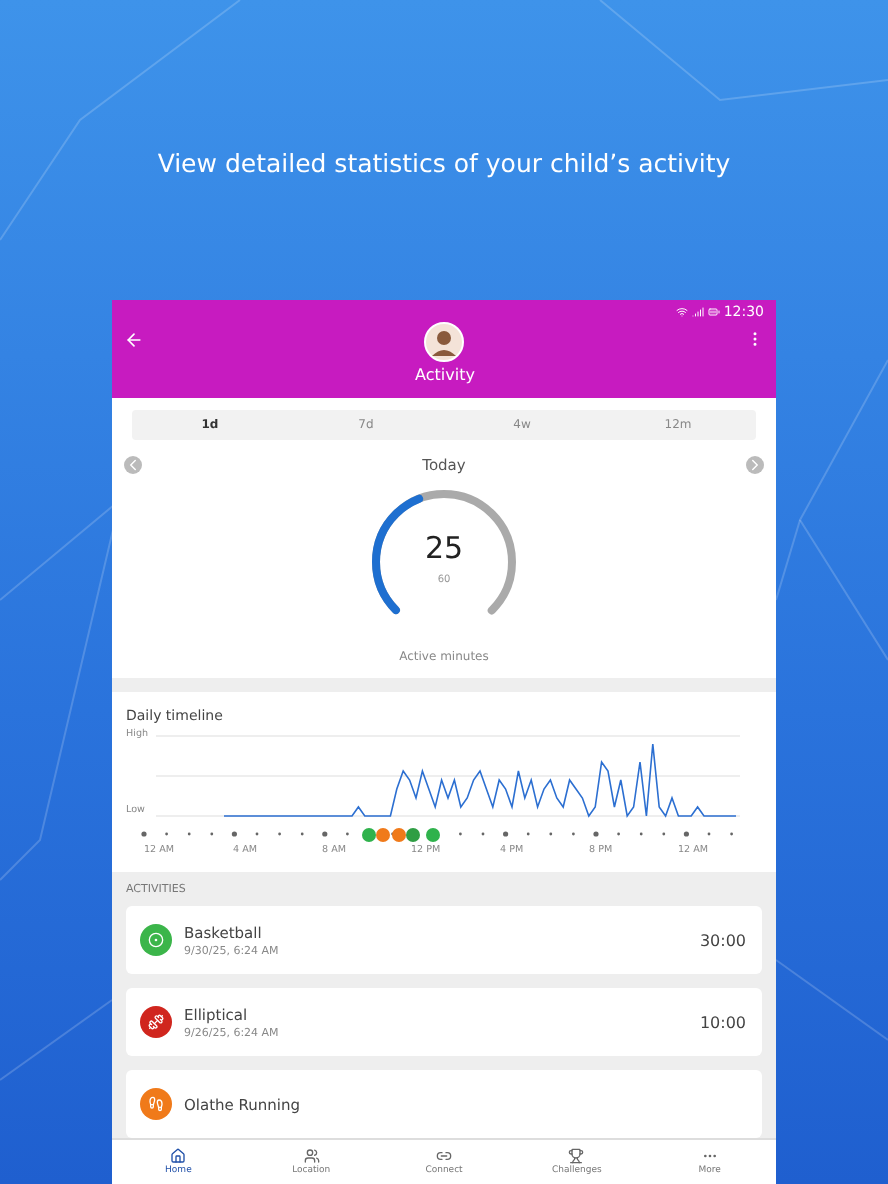  I want to click on home-icon, so click(178, 1156).